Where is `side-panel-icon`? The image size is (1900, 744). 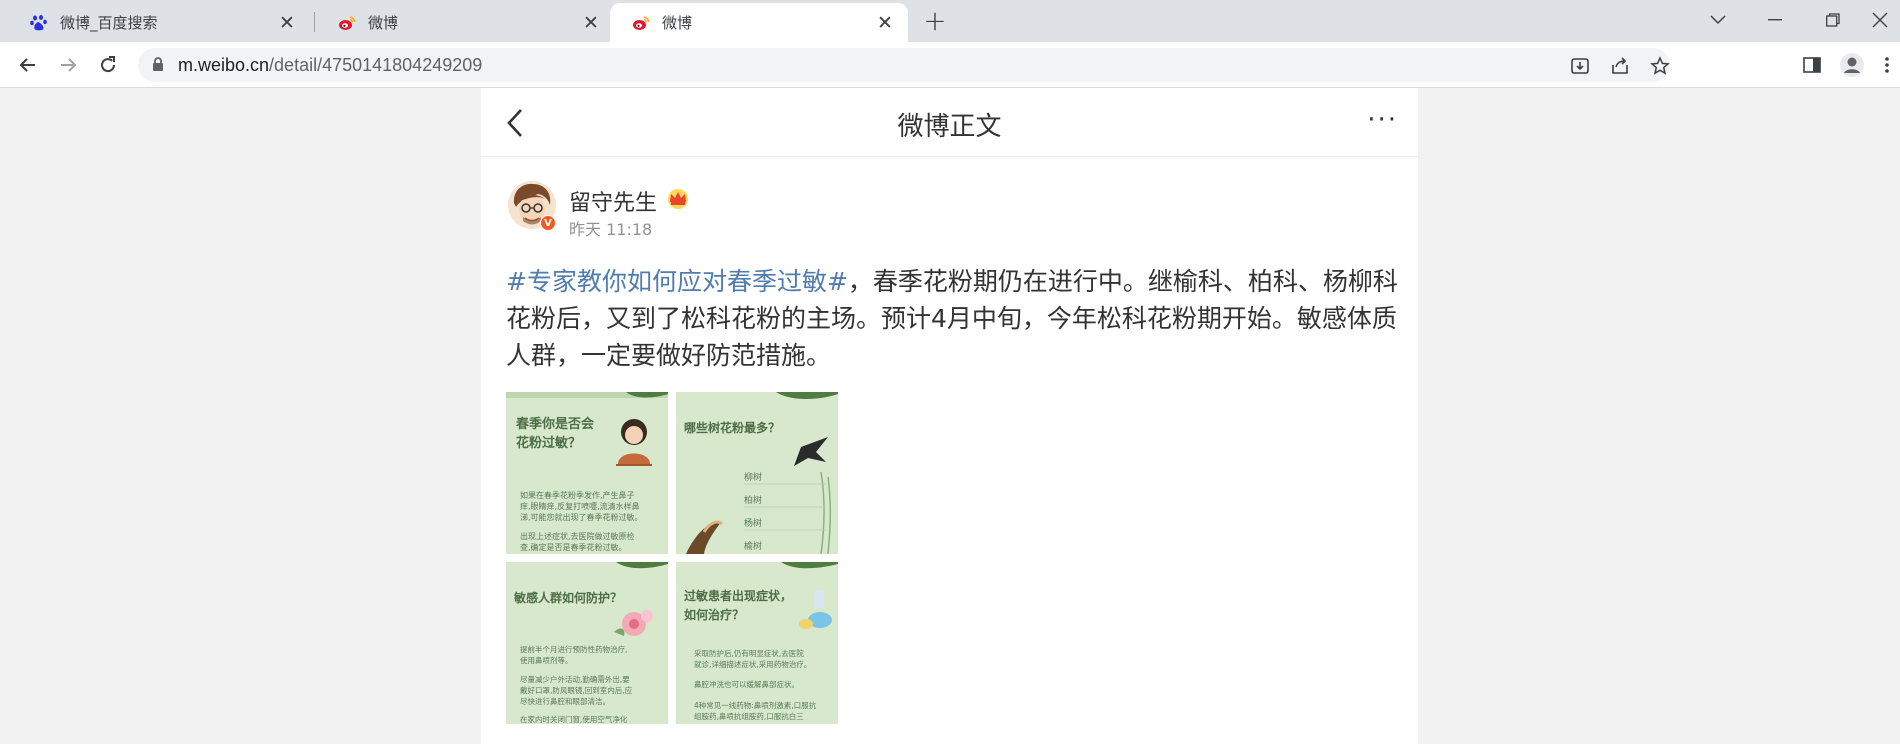
side-panel-icon is located at coordinates (1812, 65).